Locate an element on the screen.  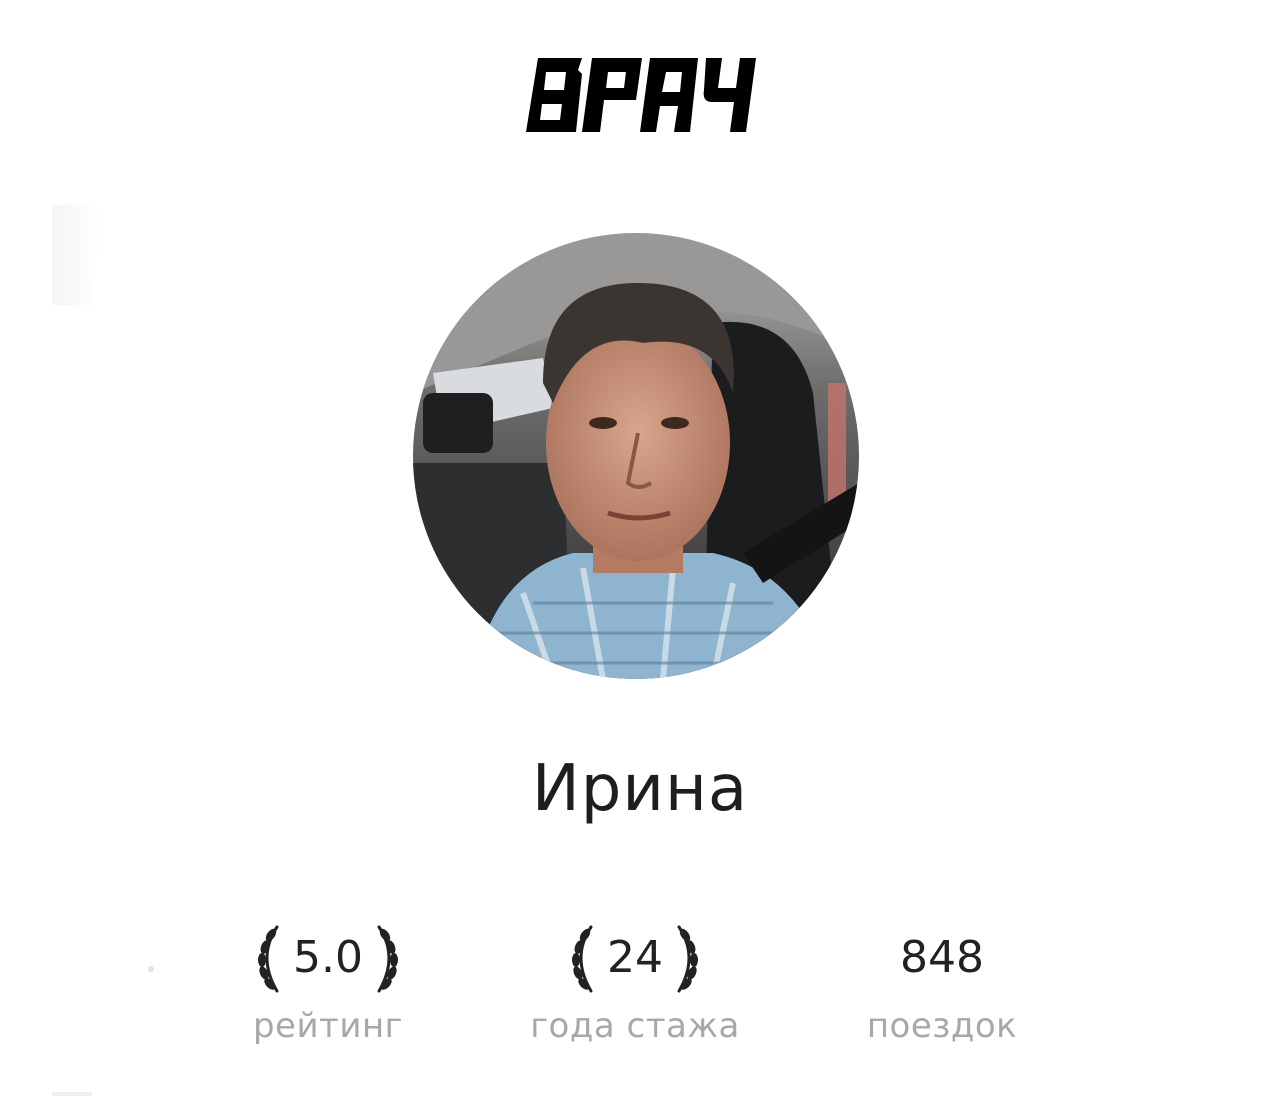
avatar is located at coordinates (636, 456).